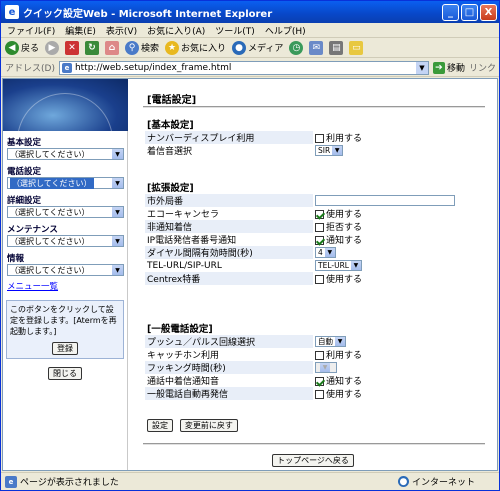 Image resolution: width=500 pixels, height=491 pixels. Describe the element at coordinates (65, 232) in the screenshot. I see `nav-section-maintenance: メンテナンス （選択してください） ▼` at that location.